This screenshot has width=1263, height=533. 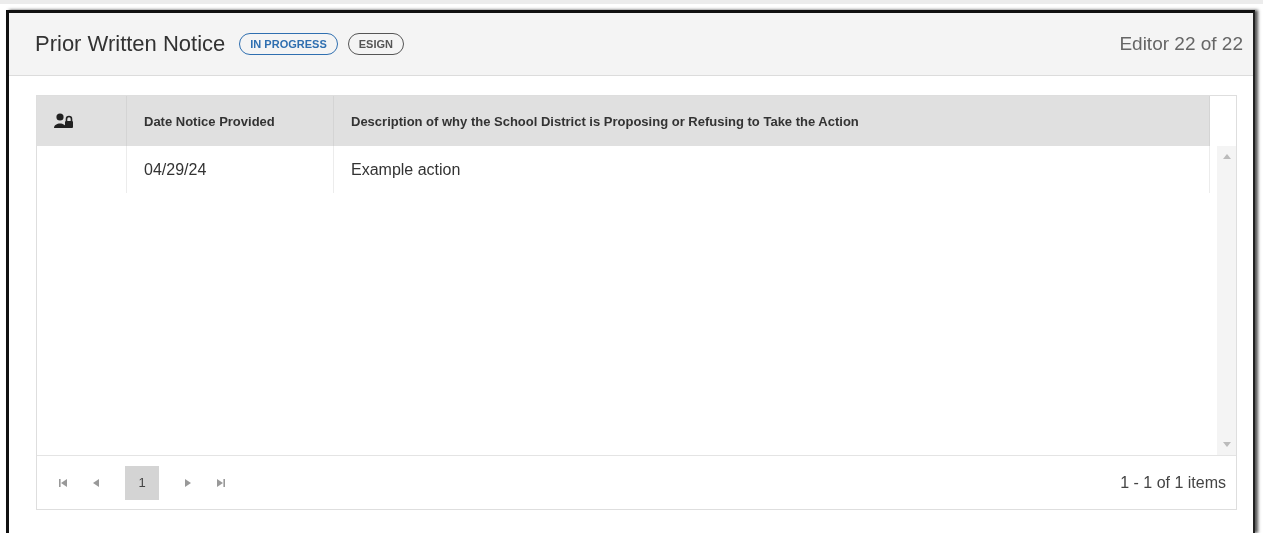 I want to click on scrollbar, so click(x=1226, y=300).